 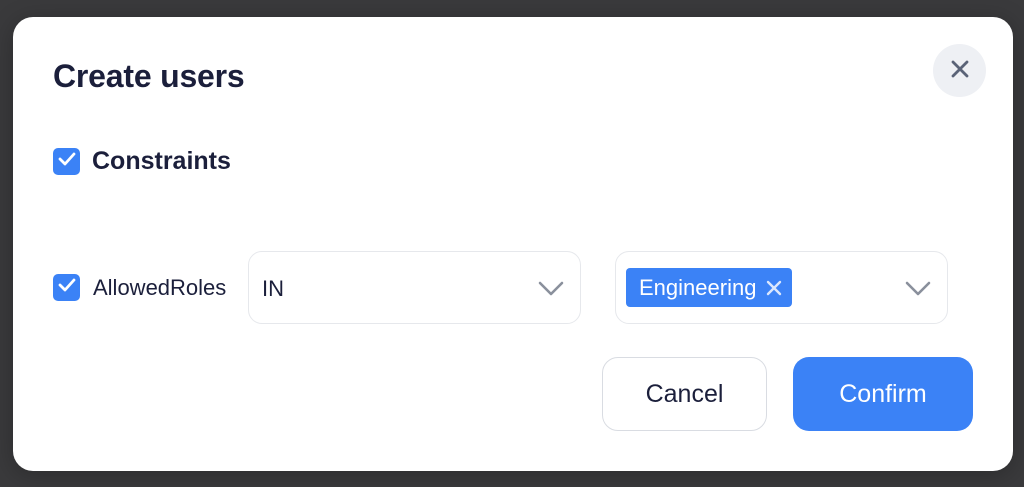 I want to click on roles-multiselect: Engineering, so click(x=781, y=287).